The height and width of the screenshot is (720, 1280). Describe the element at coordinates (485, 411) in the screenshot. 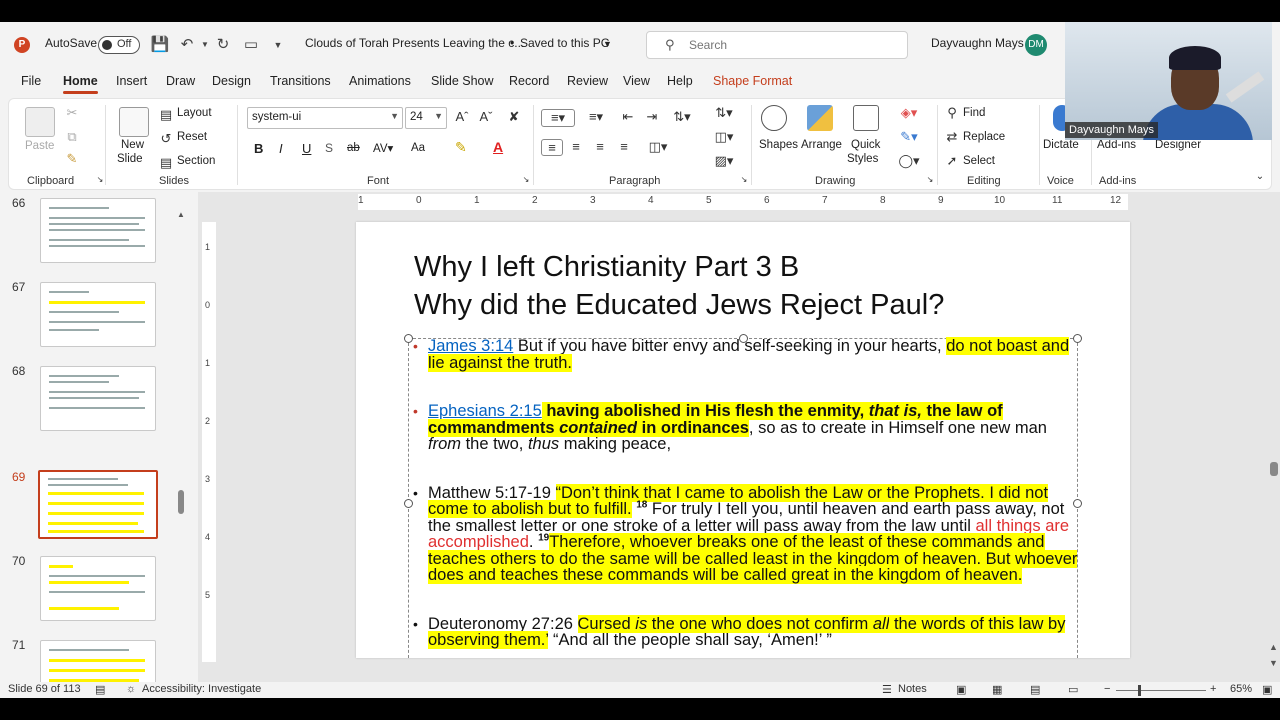

I see `scripture-link: Ephesians 2:15` at that location.